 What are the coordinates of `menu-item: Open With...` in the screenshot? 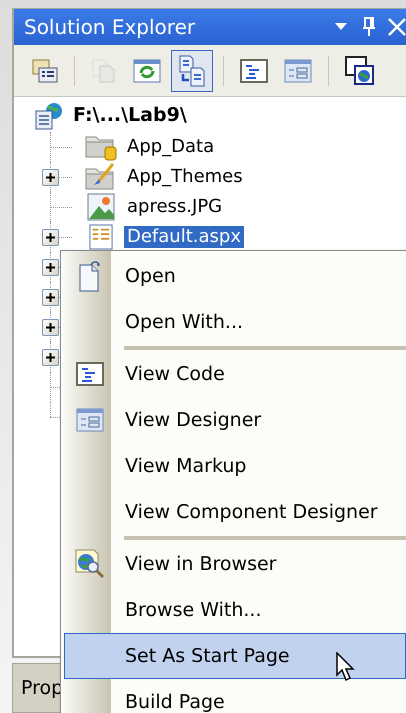 It's located at (235, 322).